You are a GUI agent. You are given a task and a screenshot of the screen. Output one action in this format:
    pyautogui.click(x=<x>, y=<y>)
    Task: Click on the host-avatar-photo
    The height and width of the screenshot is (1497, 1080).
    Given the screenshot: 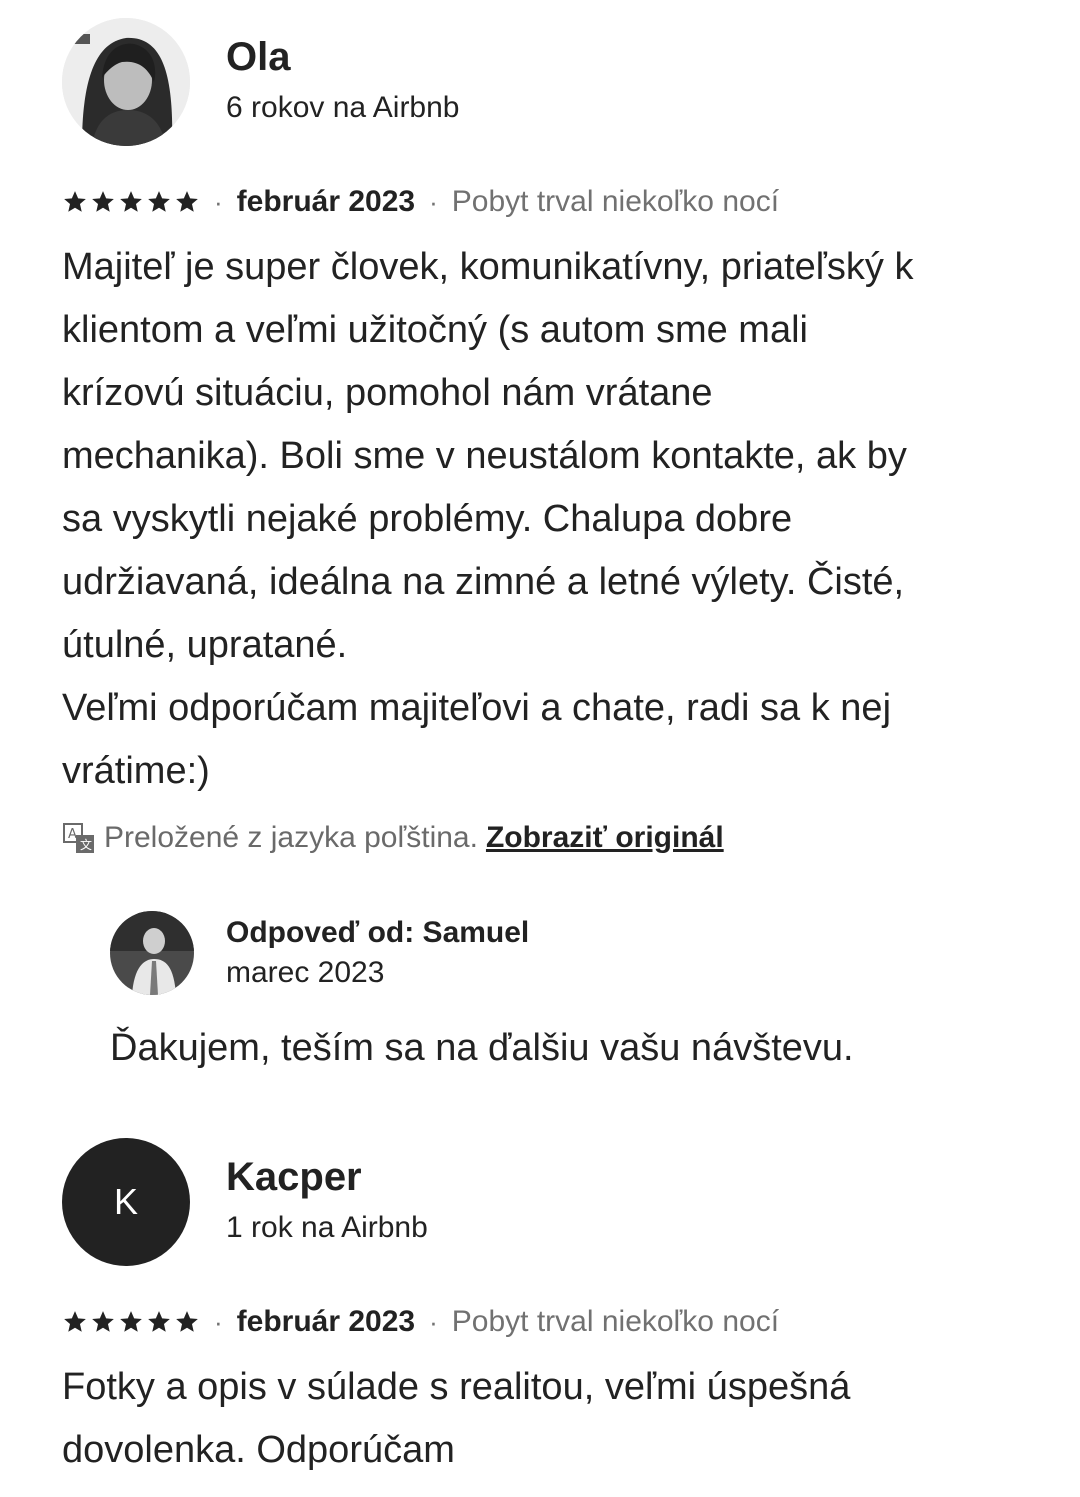 What is the action you would take?
    pyautogui.click(x=152, y=953)
    